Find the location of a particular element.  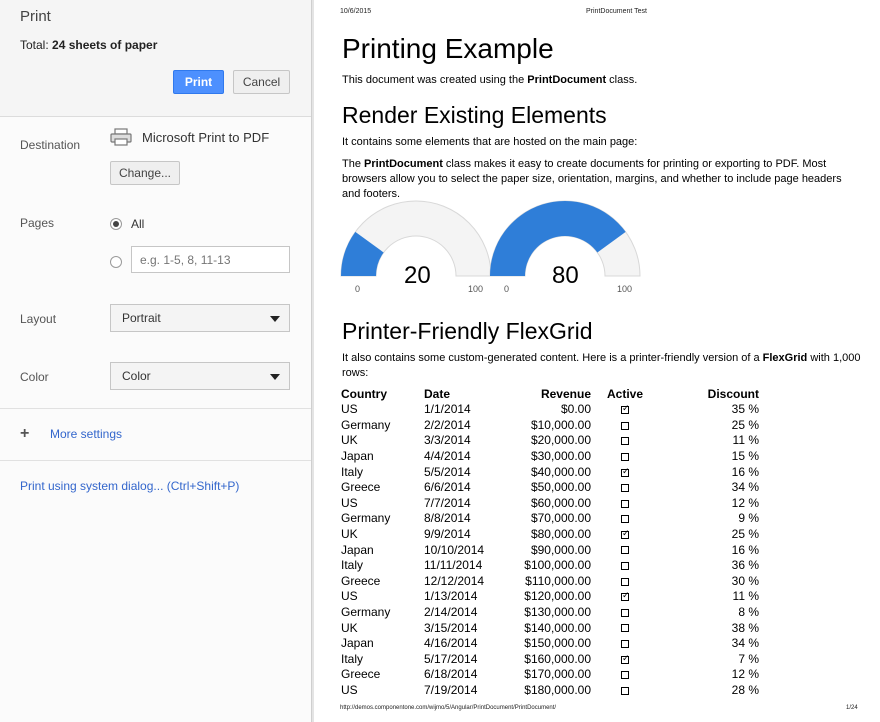

cell-date: 2/2/2014 is located at coordinates (447, 424).